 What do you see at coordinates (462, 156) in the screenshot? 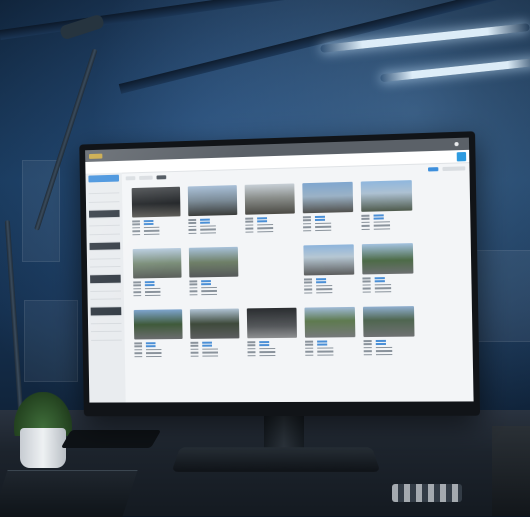
I see `grid-view-icon` at bounding box center [462, 156].